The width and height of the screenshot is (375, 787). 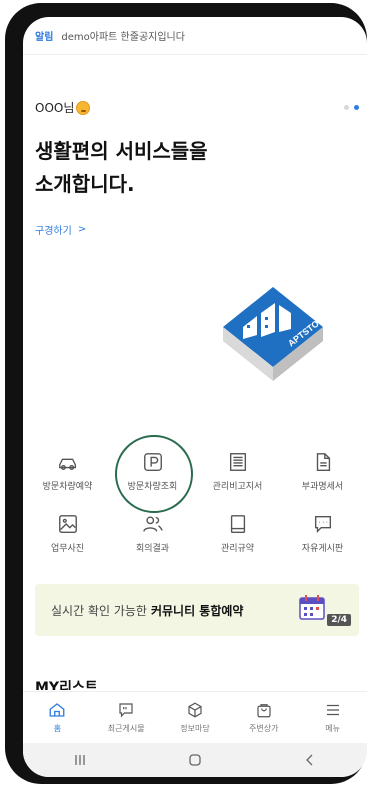 What do you see at coordinates (55, 108) in the screenshot?
I see `greeting-name: OOO님` at bounding box center [55, 108].